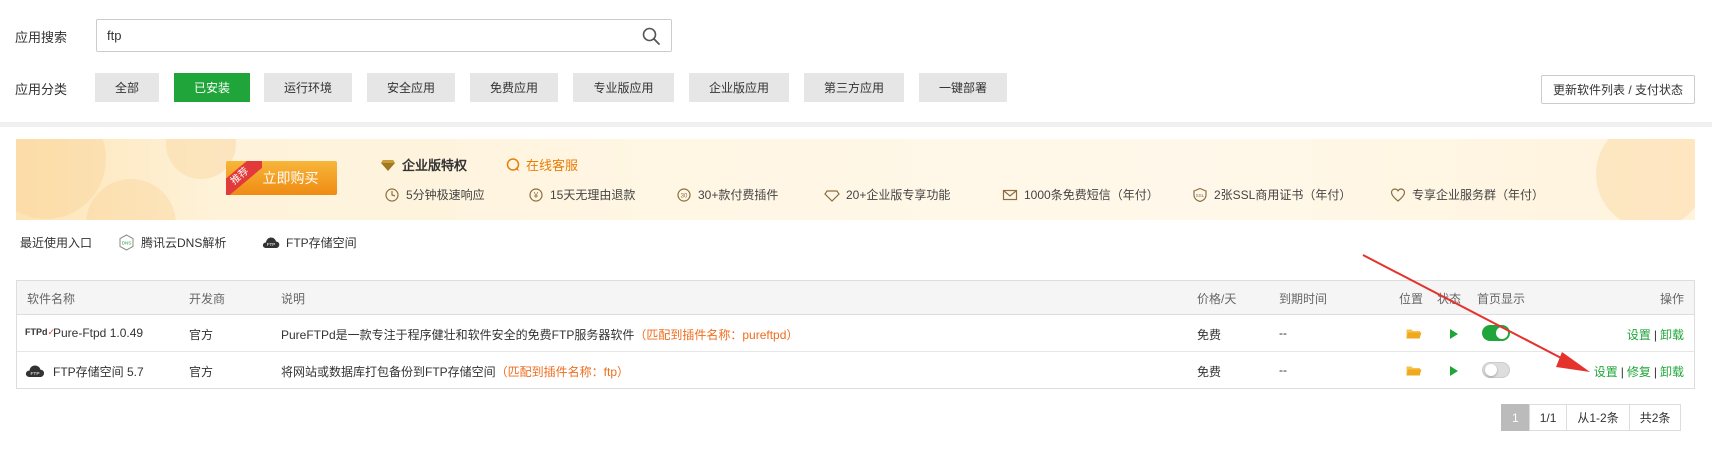 The height and width of the screenshot is (455, 1712). What do you see at coordinates (56, 242) in the screenshot?
I see `recent-label: 最近使用入口` at bounding box center [56, 242].